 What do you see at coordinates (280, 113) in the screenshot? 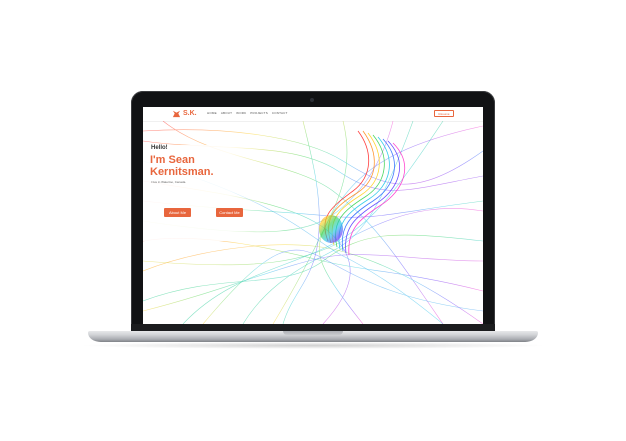
I see `nav-item-contact: CONTACT` at bounding box center [280, 113].